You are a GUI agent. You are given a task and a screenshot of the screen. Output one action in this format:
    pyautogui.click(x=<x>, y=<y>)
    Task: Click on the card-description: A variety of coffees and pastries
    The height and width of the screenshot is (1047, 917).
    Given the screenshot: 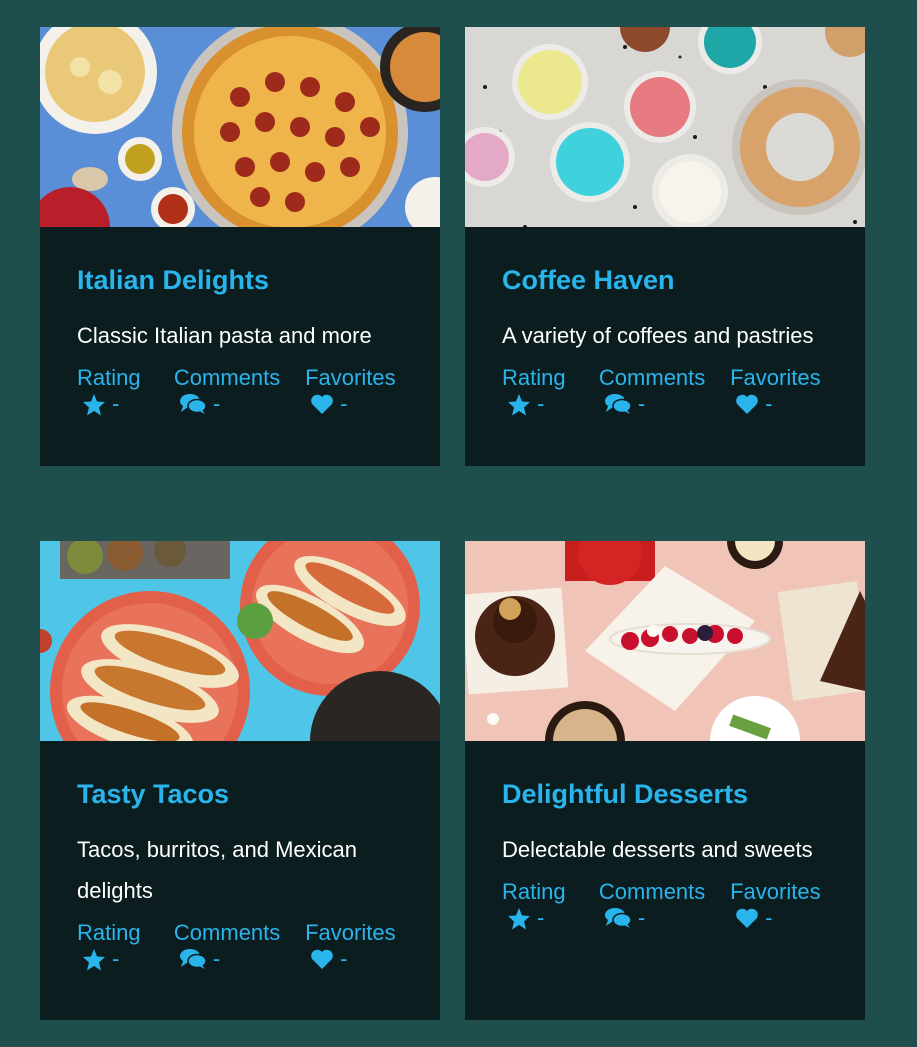 What is the action you would take?
    pyautogui.click(x=658, y=335)
    